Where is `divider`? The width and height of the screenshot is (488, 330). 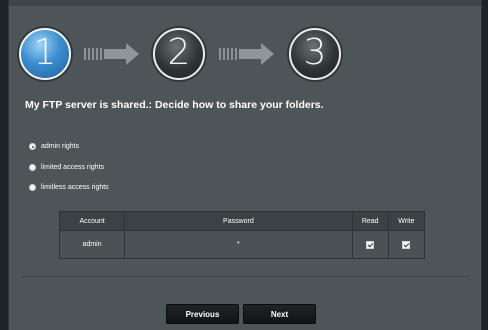 divider is located at coordinates (245, 276).